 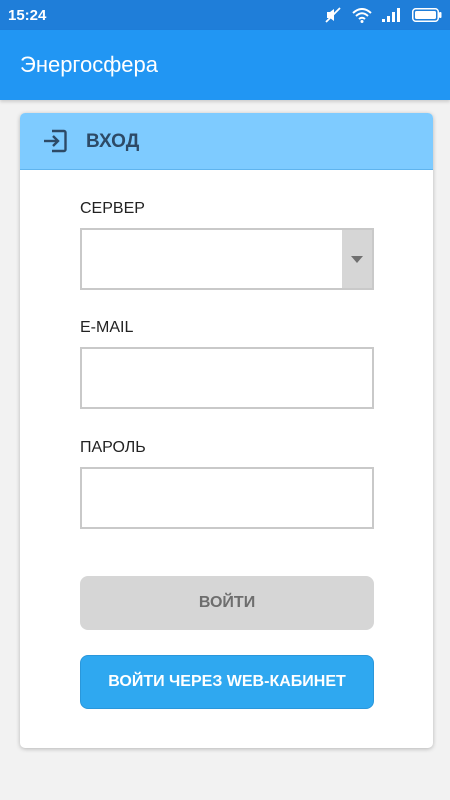 What do you see at coordinates (362, 15) in the screenshot?
I see `wifi-icon` at bounding box center [362, 15].